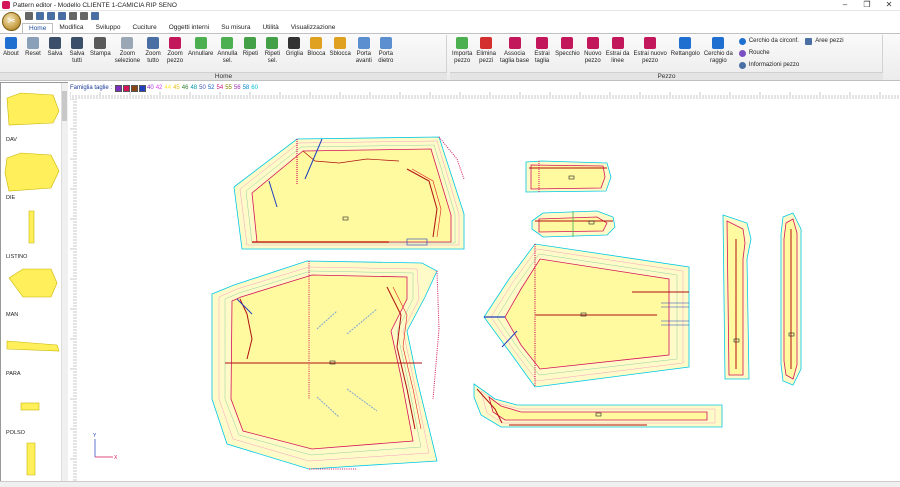 The image size is (900, 487). What do you see at coordinates (685, 43) in the screenshot?
I see `rectangle-icon` at bounding box center [685, 43].